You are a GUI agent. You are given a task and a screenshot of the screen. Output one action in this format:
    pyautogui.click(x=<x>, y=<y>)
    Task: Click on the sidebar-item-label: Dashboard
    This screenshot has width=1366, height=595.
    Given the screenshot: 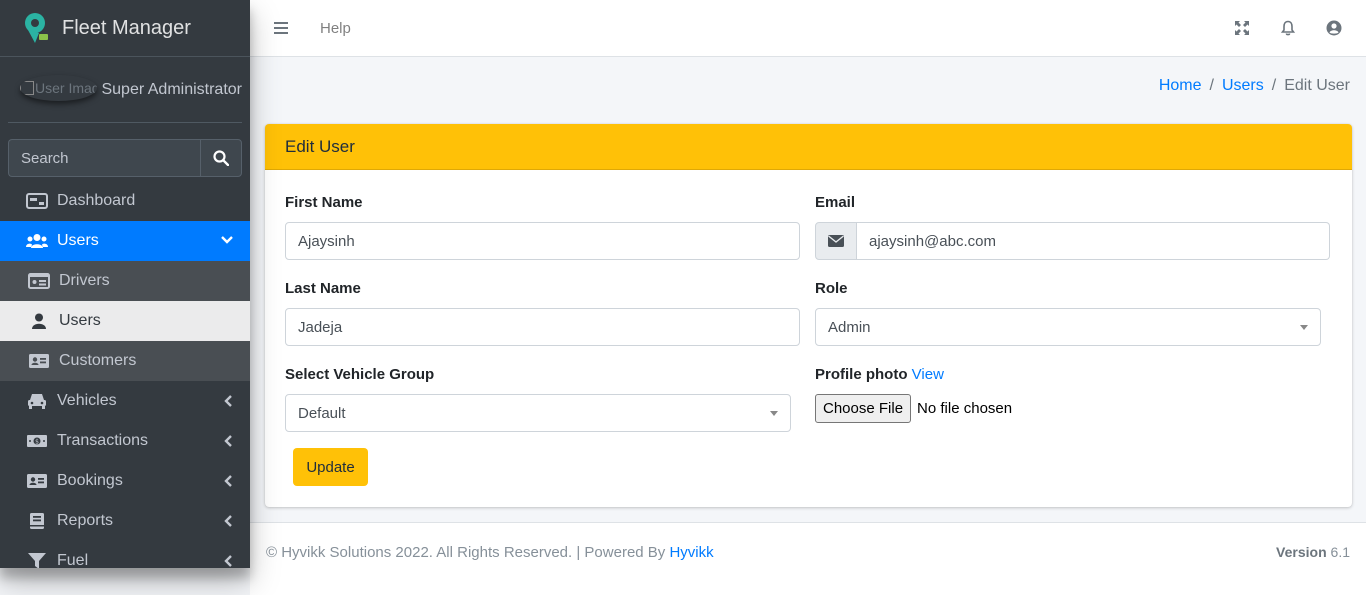 What is the action you would take?
    pyautogui.click(x=96, y=200)
    